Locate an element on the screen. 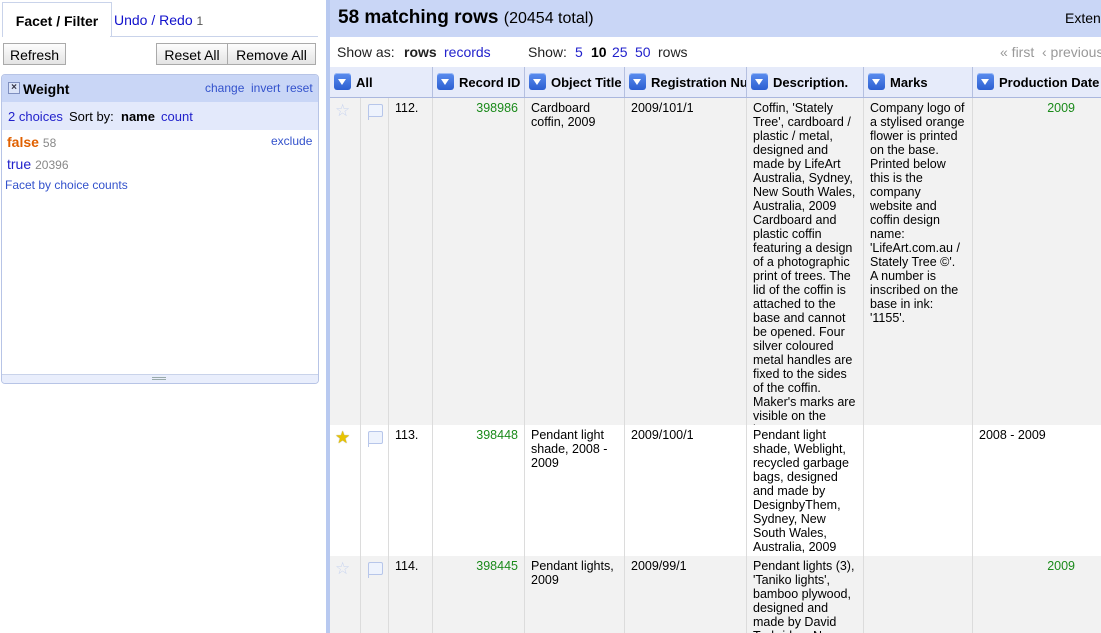  page-title: 58 matching rows (20454 total) is located at coordinates (466, 18).